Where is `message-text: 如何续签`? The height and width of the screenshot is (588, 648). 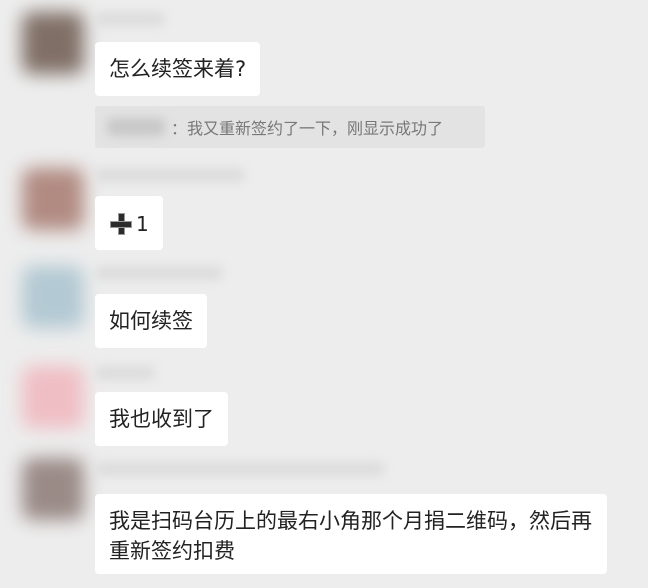 message-text: 如何续签 is located at coordinates (151, 321).